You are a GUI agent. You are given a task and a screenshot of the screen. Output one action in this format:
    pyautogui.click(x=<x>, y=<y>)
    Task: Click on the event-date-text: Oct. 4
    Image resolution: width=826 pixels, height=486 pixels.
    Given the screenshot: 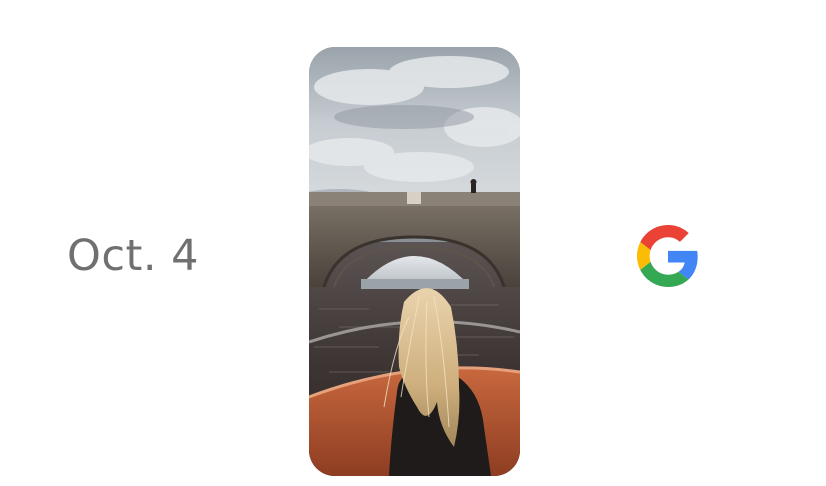 What is the action you would take?
    pyautogui.click(x=133, y=256)
    